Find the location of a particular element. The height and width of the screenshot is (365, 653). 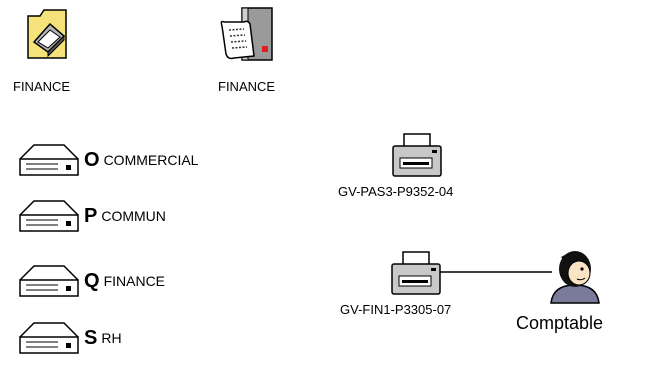

print-server-node is located at coordinates (249, 36).